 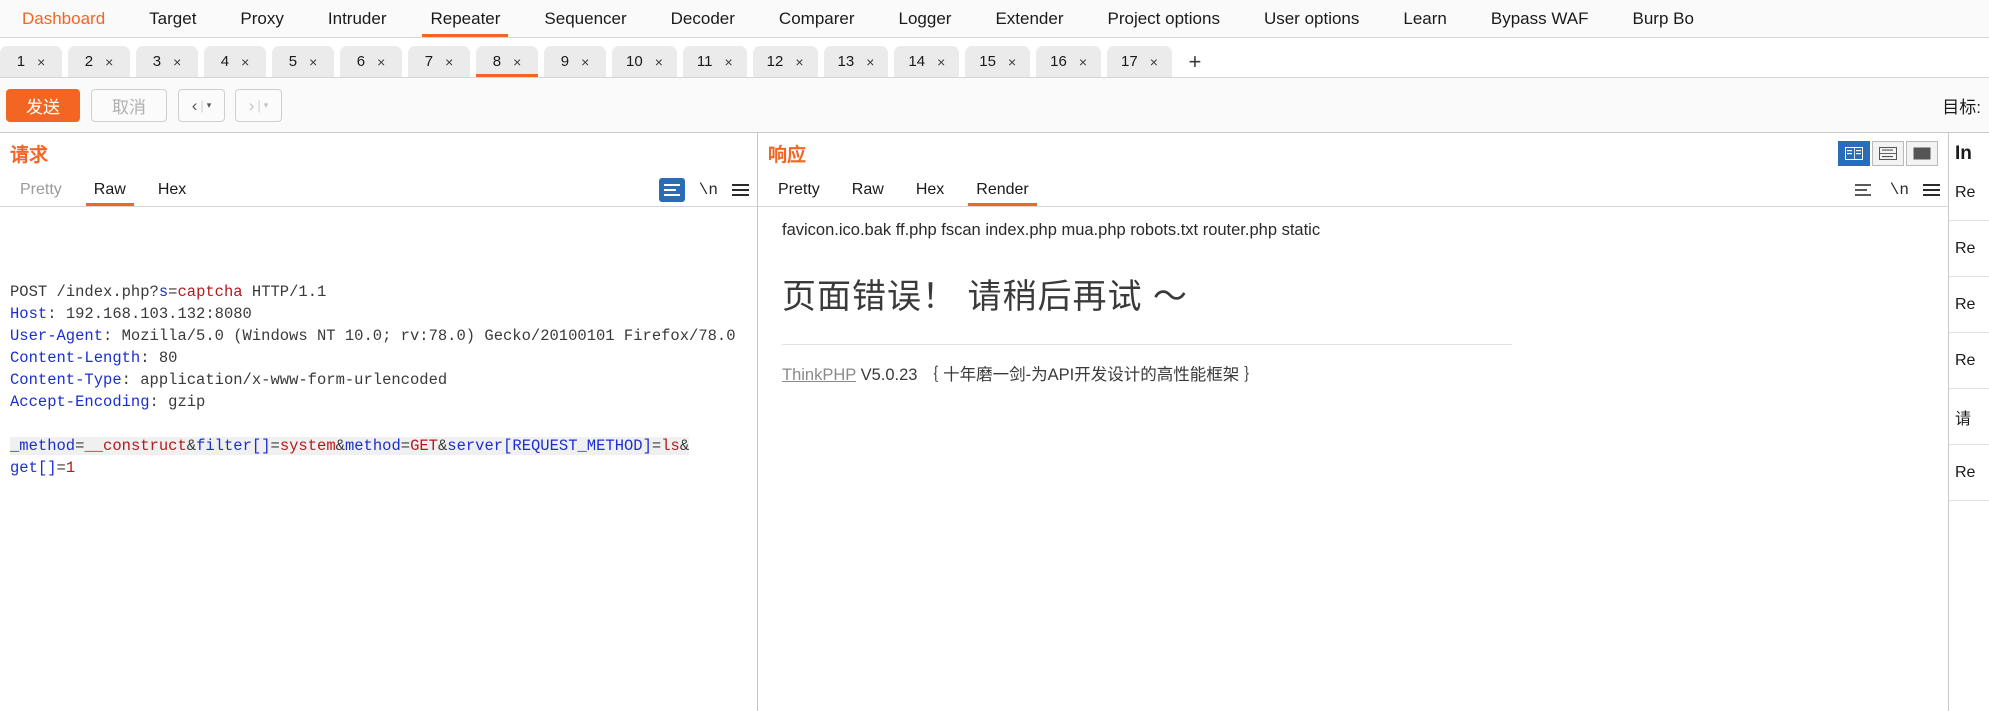 What do you see at coordinates (1353, 190) in the screenshot?
I see `response-view-tabs: Pretty Raw Hex Render \n` at bounding box center [1353, 190].